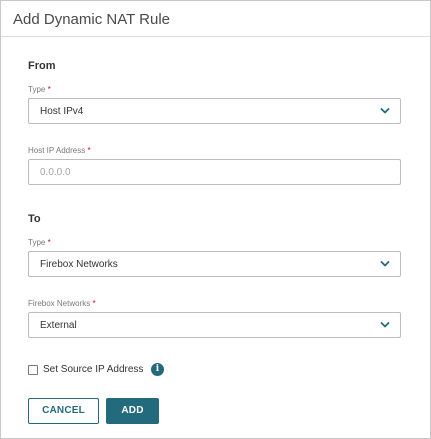 Image resolution: width=431 pixels, height=439 pixels. I want to click on dialog-header: Add Dynamic NAT Rule, so click(215, 19).